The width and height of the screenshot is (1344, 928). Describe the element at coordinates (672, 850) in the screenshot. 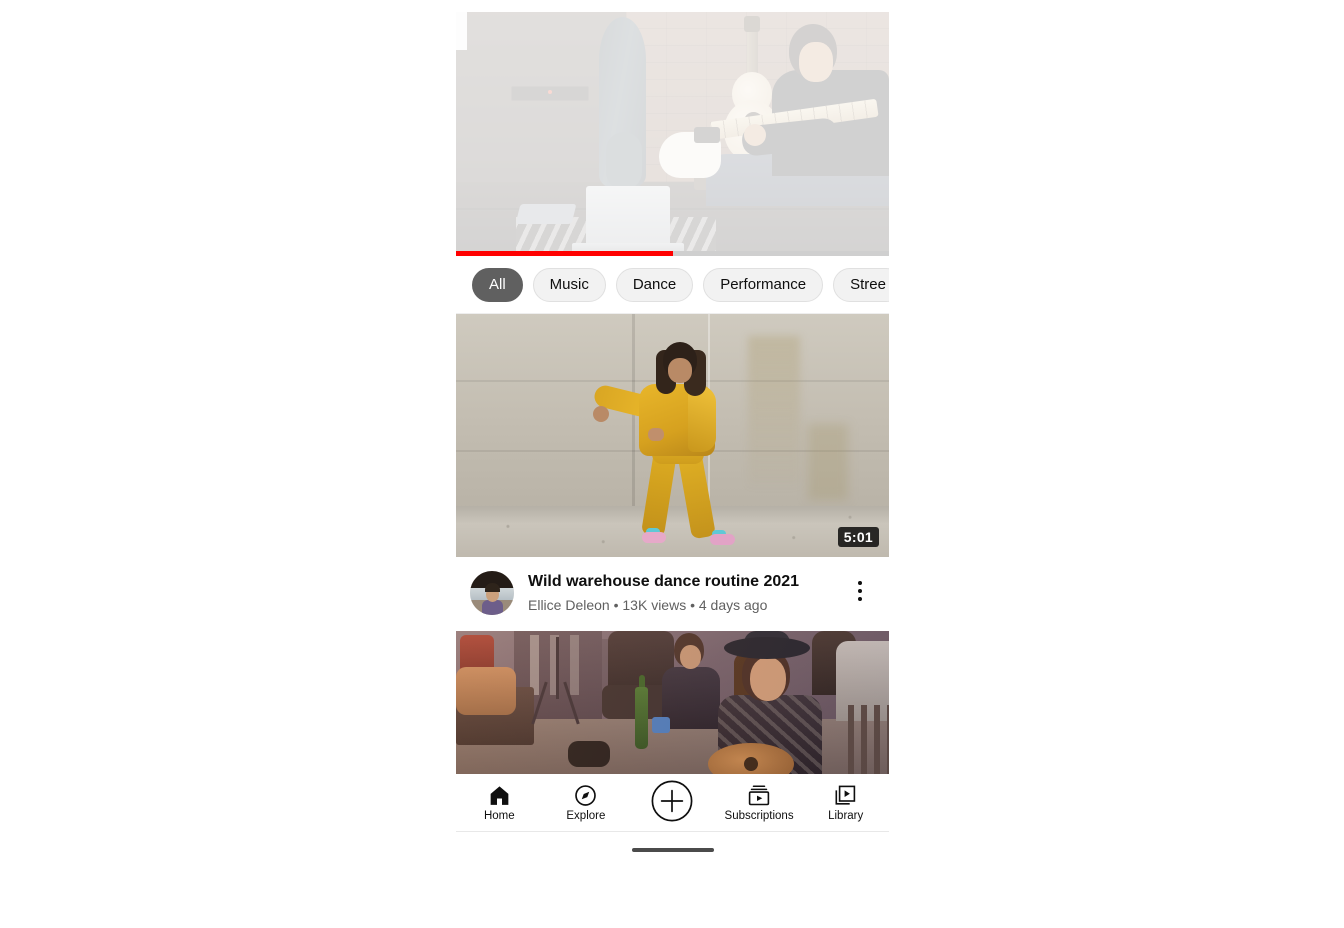

I see `home-indicator` at that location.